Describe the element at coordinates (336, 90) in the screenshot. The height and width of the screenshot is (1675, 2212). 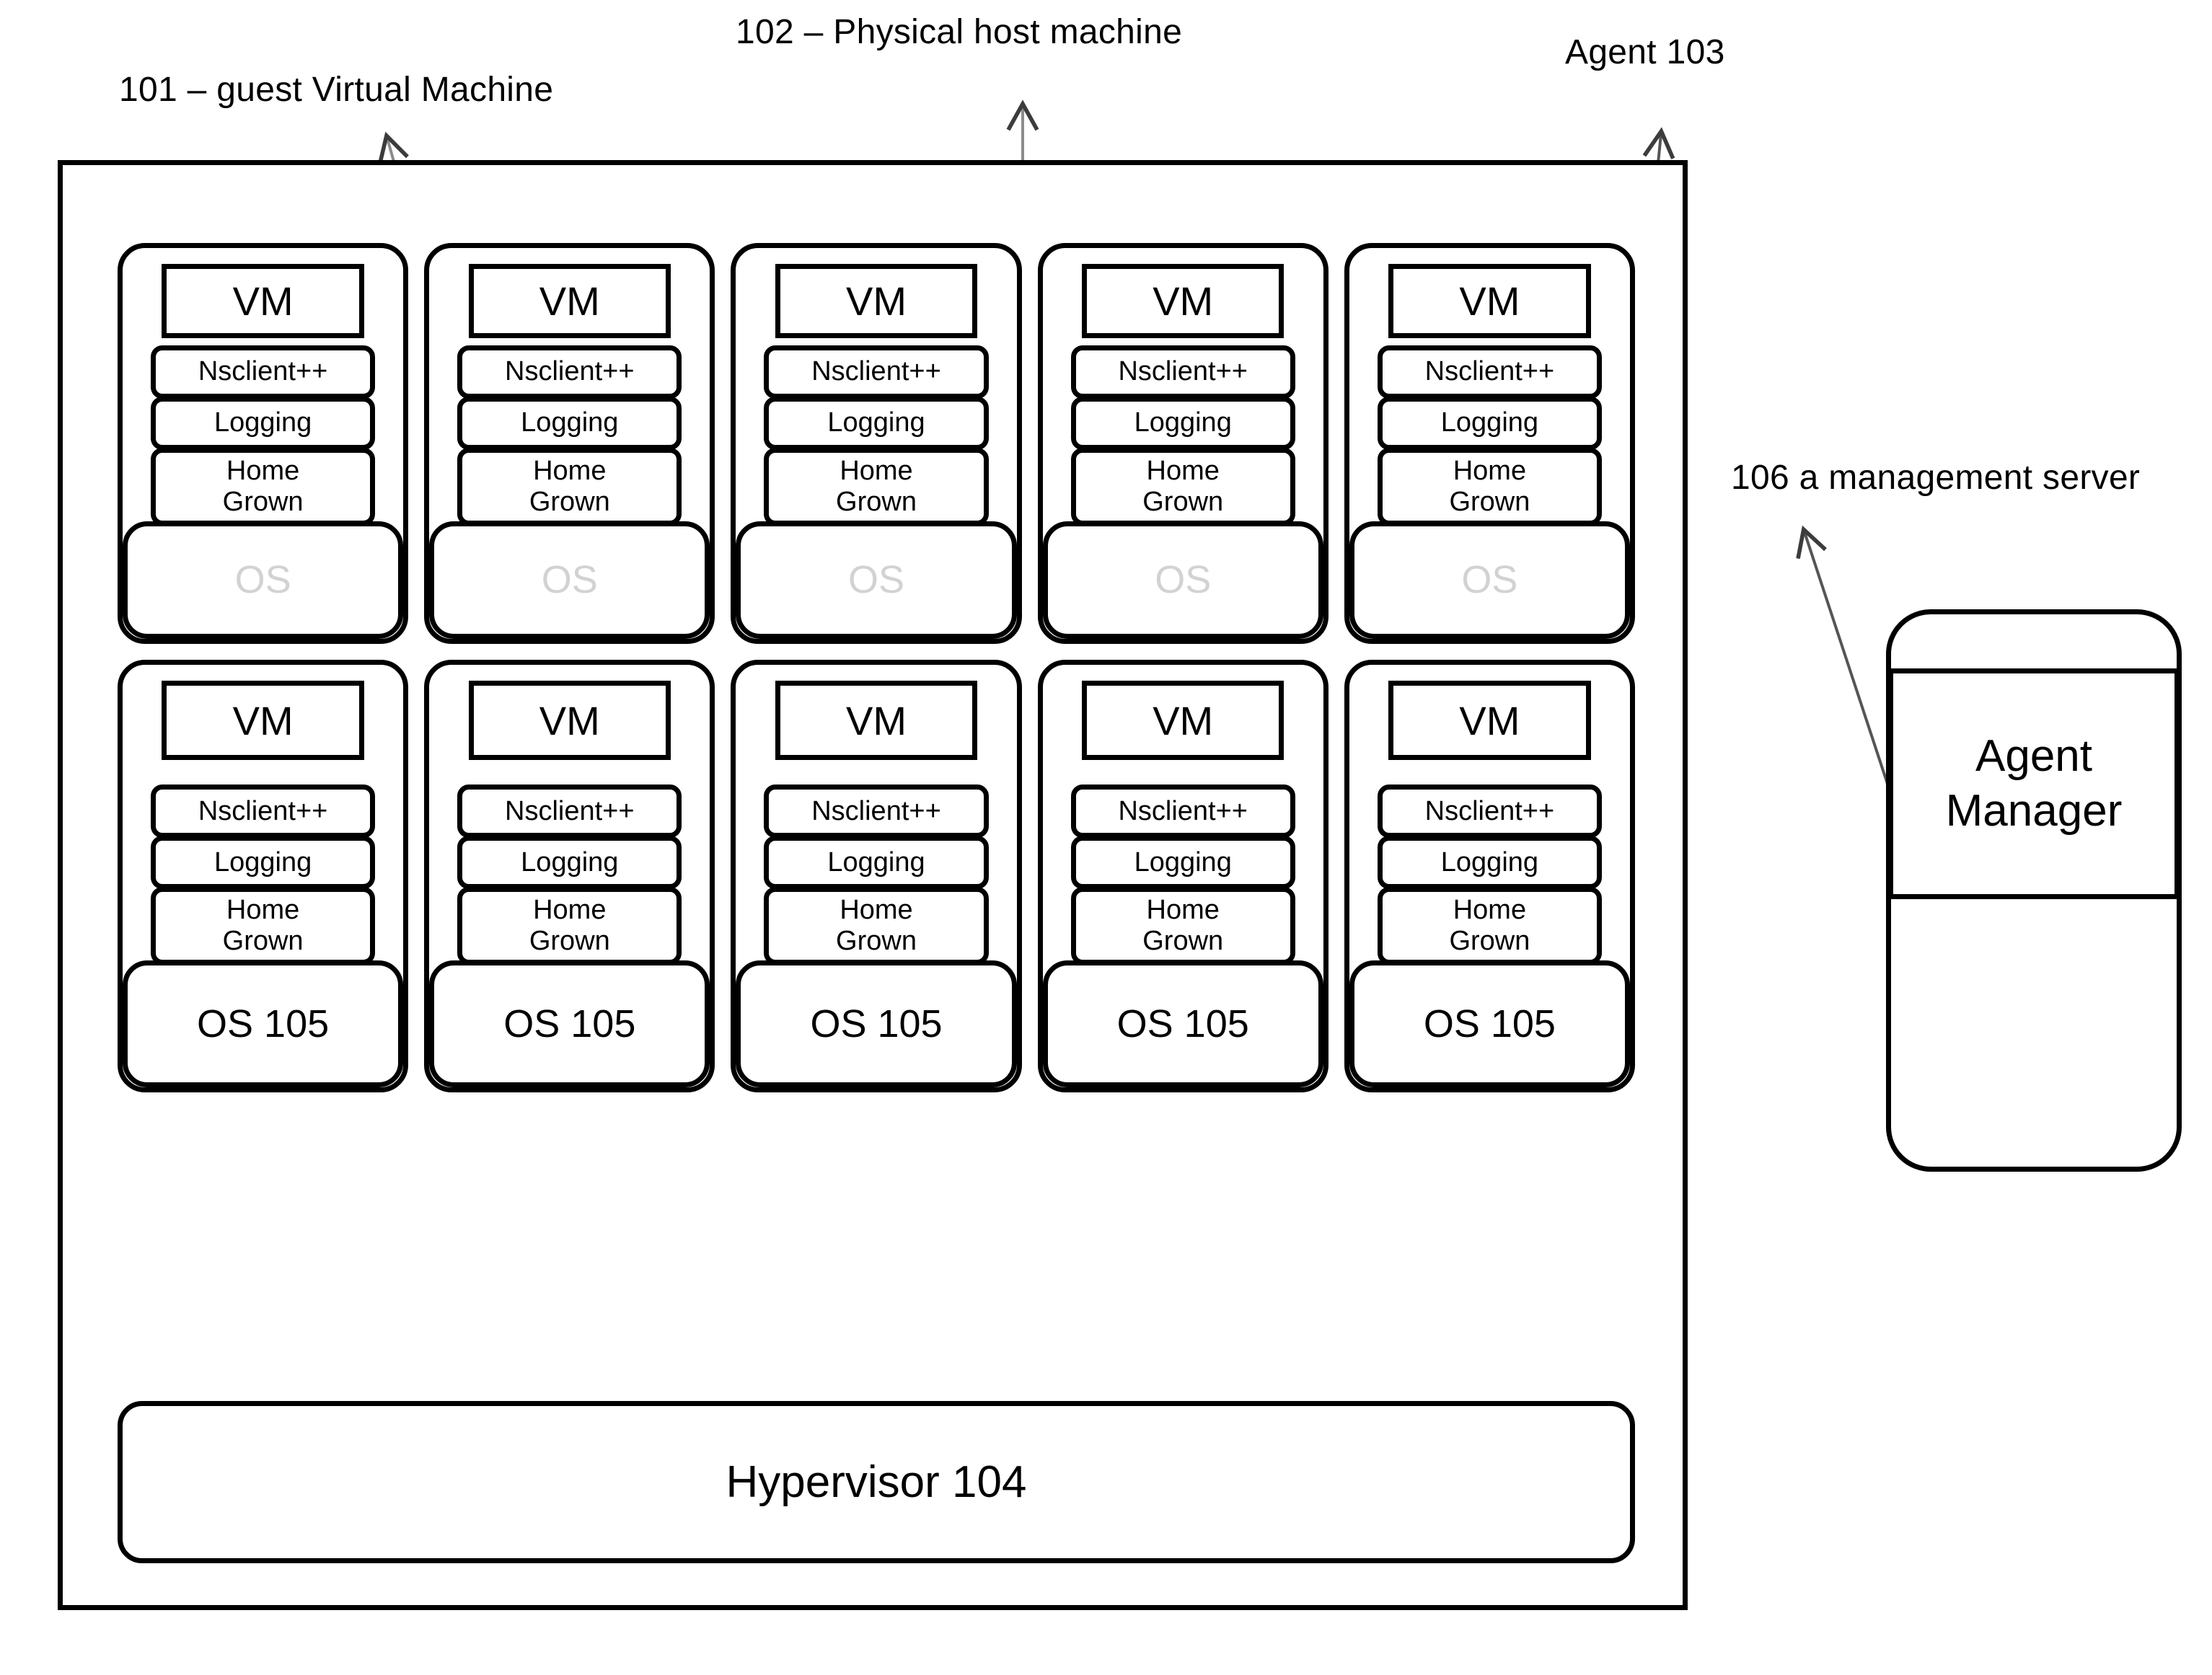
I see `callout-101-guest-virtual-machine: 101 – guest Virtual Machine` at that location.